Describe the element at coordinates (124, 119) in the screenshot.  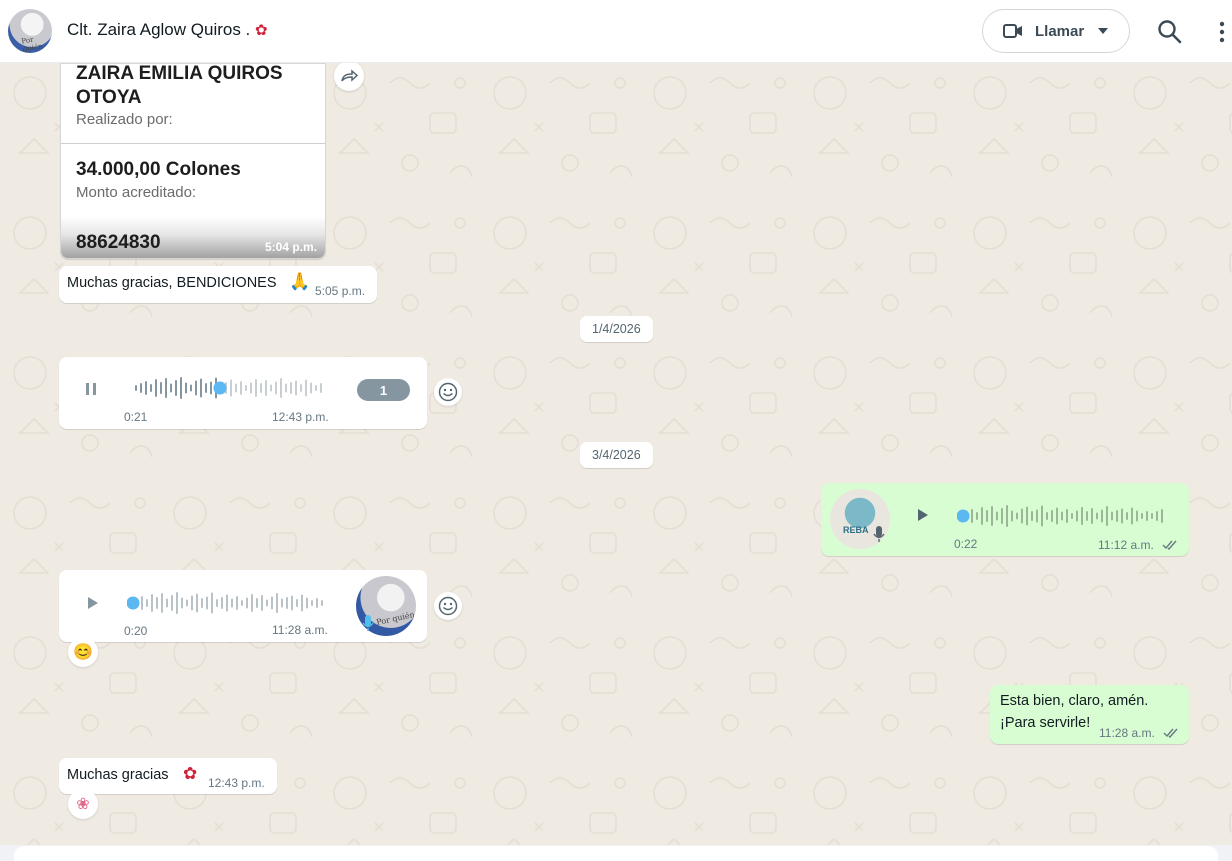
I see `receipt-payer-label: Realizado por:` at that location.